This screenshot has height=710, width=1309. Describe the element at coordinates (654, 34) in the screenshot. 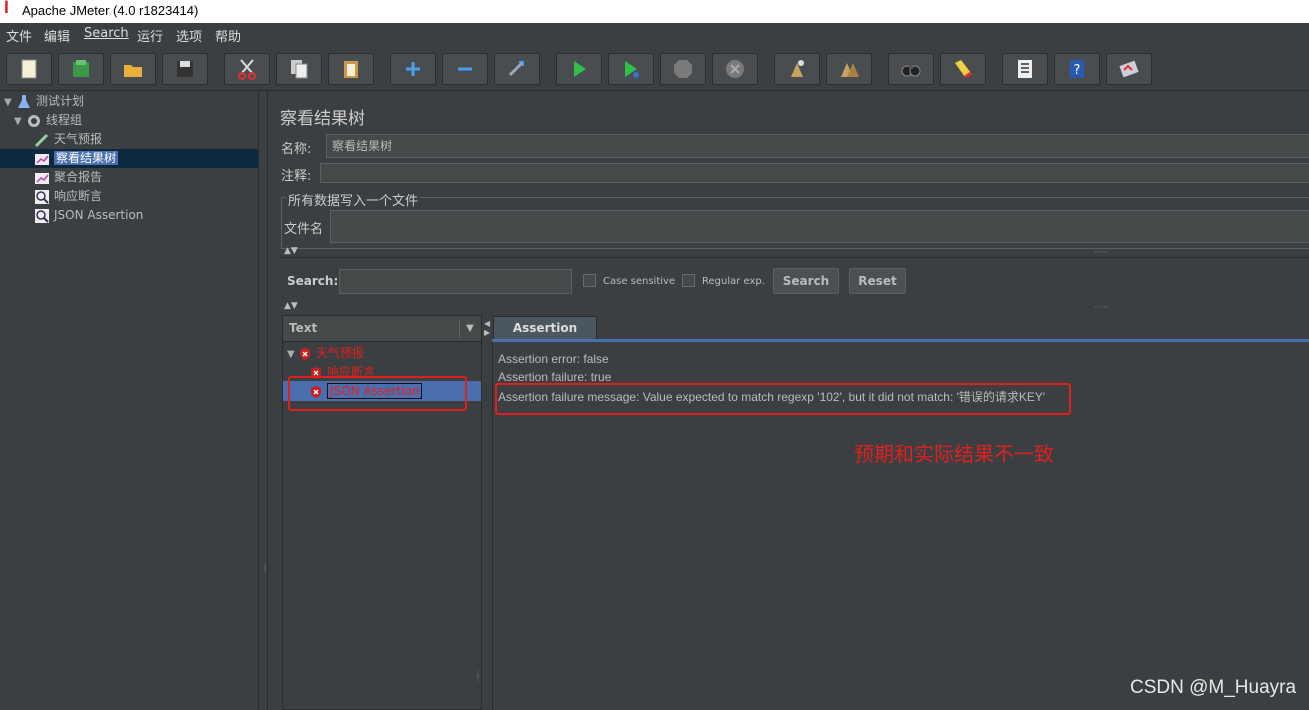

I see `menu-bar: 文件 编辑 Search 运行 选项 帮助` at that location.